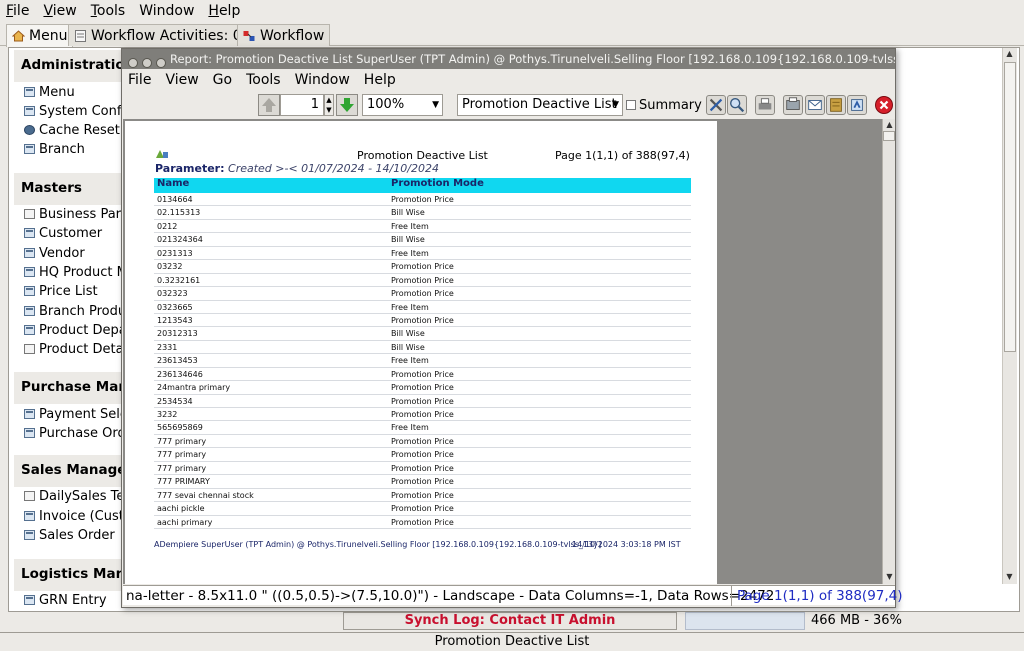  I want to click on page-up-icon, so click(269, 105).